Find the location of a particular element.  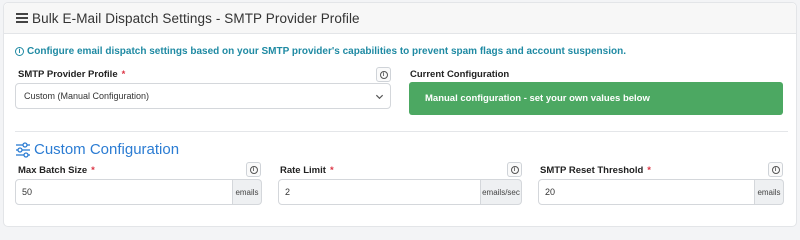

batch-size-label: Max Batch Size * is located at coordinates (56, 170).